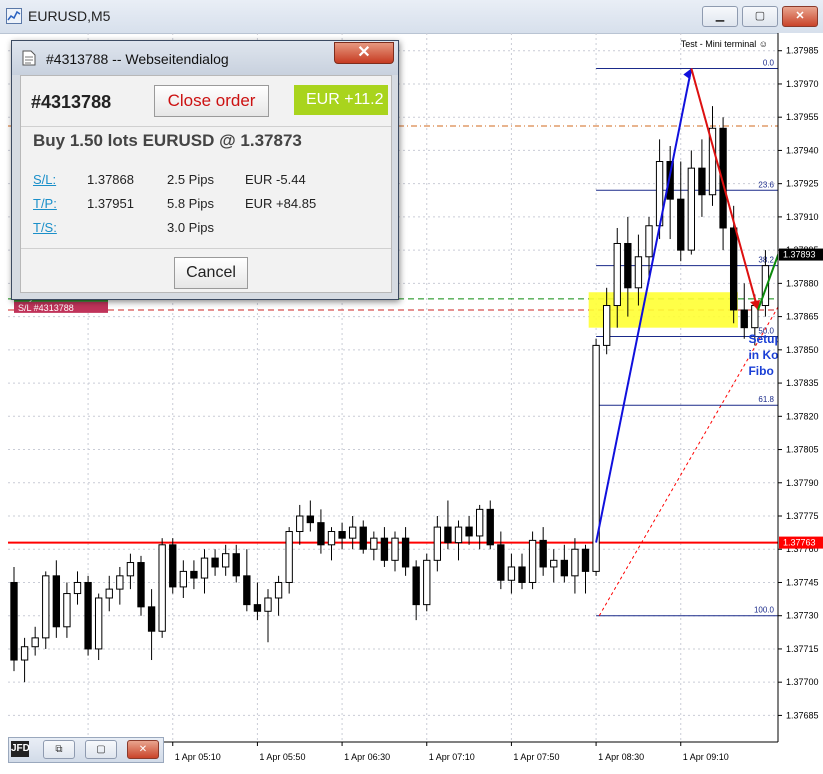  What do you see at coordinates (802, 350) in the screenshot?
I see `y-tick-label: 1.37850` at bounding box center [802, 350].